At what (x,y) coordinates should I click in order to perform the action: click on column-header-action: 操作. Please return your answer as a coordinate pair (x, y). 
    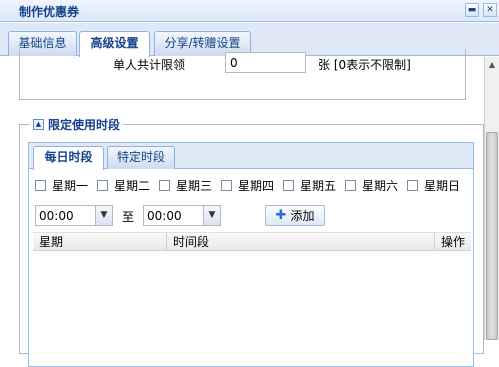
    Looking at the image, I should click on (453, 242).